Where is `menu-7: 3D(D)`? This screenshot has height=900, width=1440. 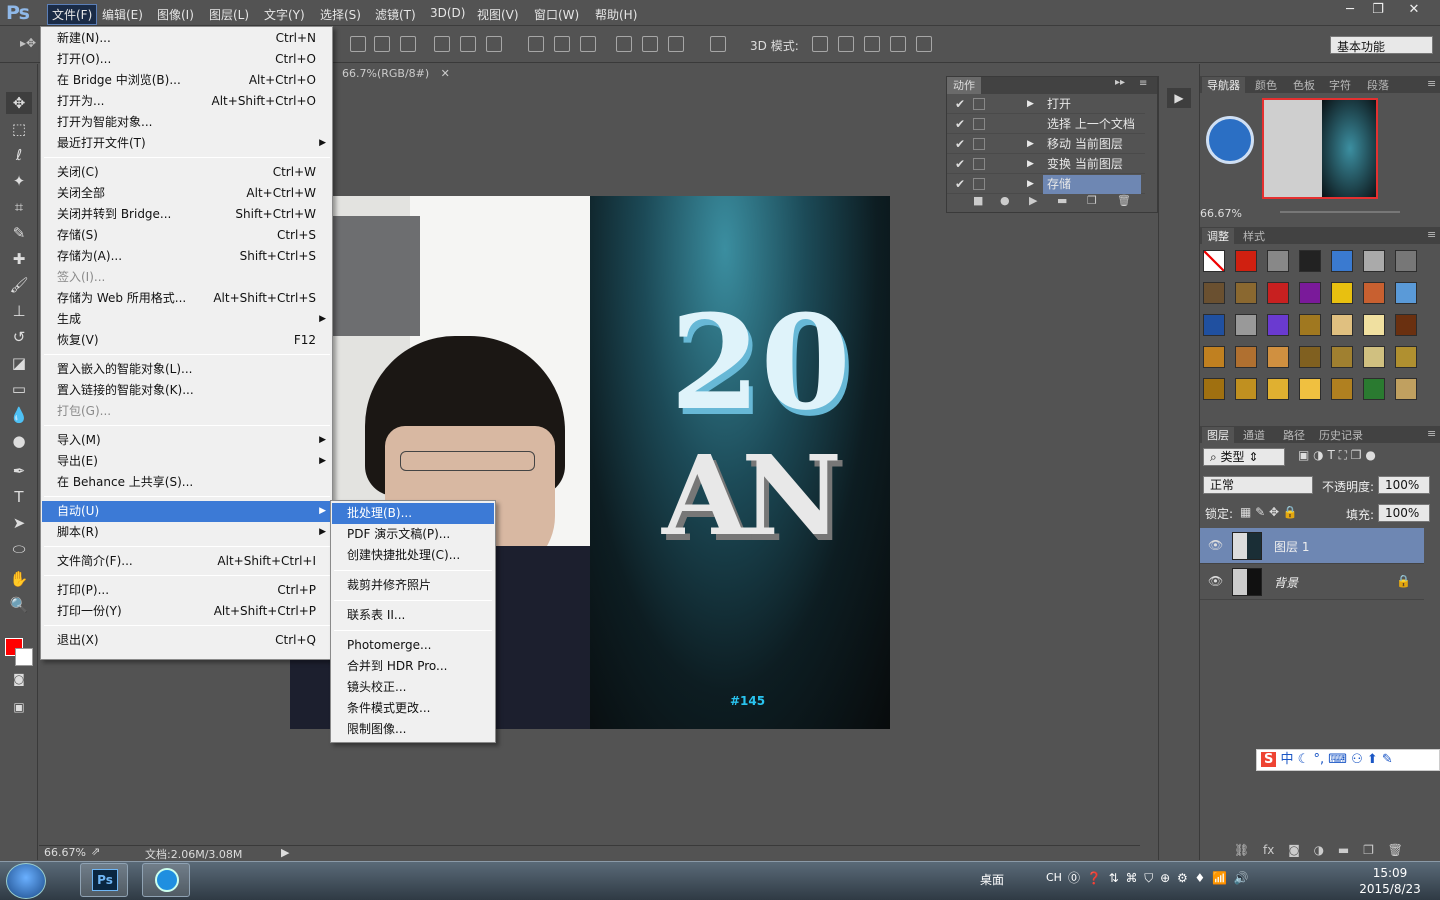
menu-7: 3D(D) is located at coordinates (447, 13).